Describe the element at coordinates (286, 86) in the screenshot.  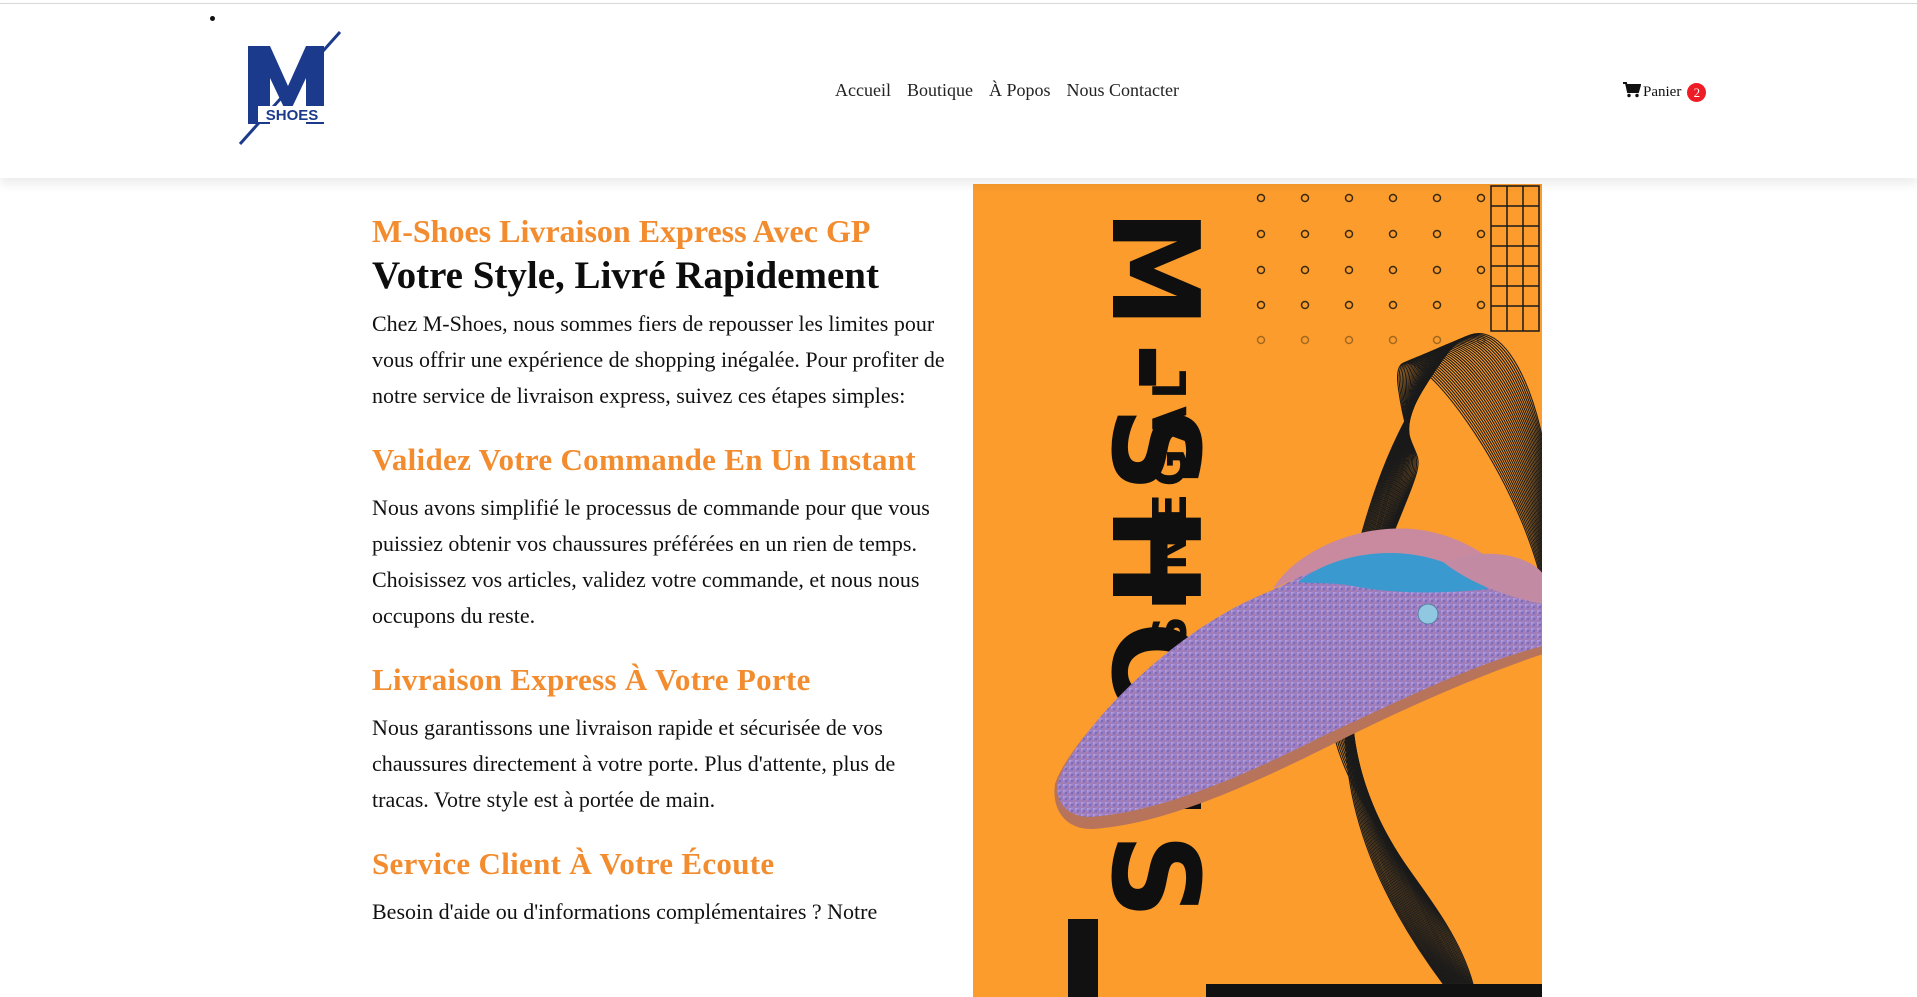
I see `site-logo: SHOES` at that location.